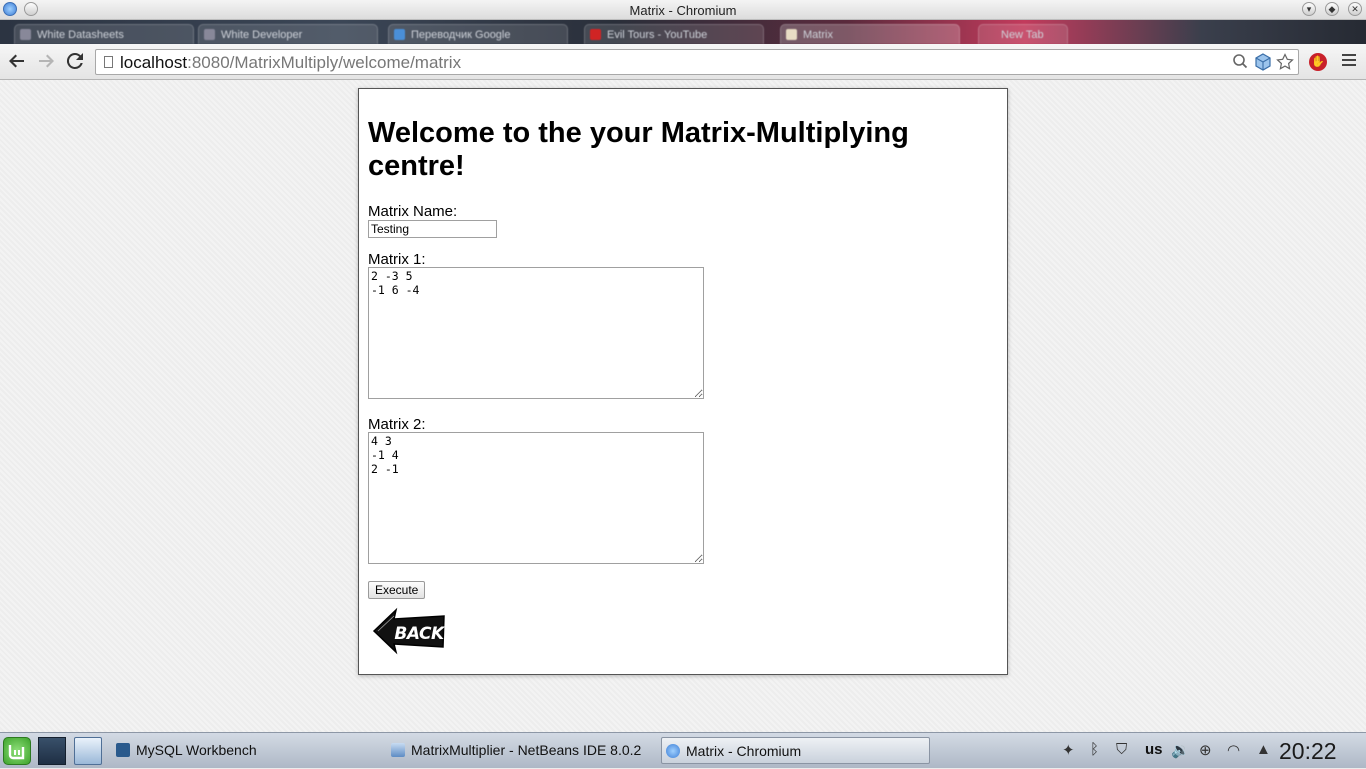 The height and width of the screenshot is (769, 1366). I want to click on tab-5: New Tab, so click(1023, 34).